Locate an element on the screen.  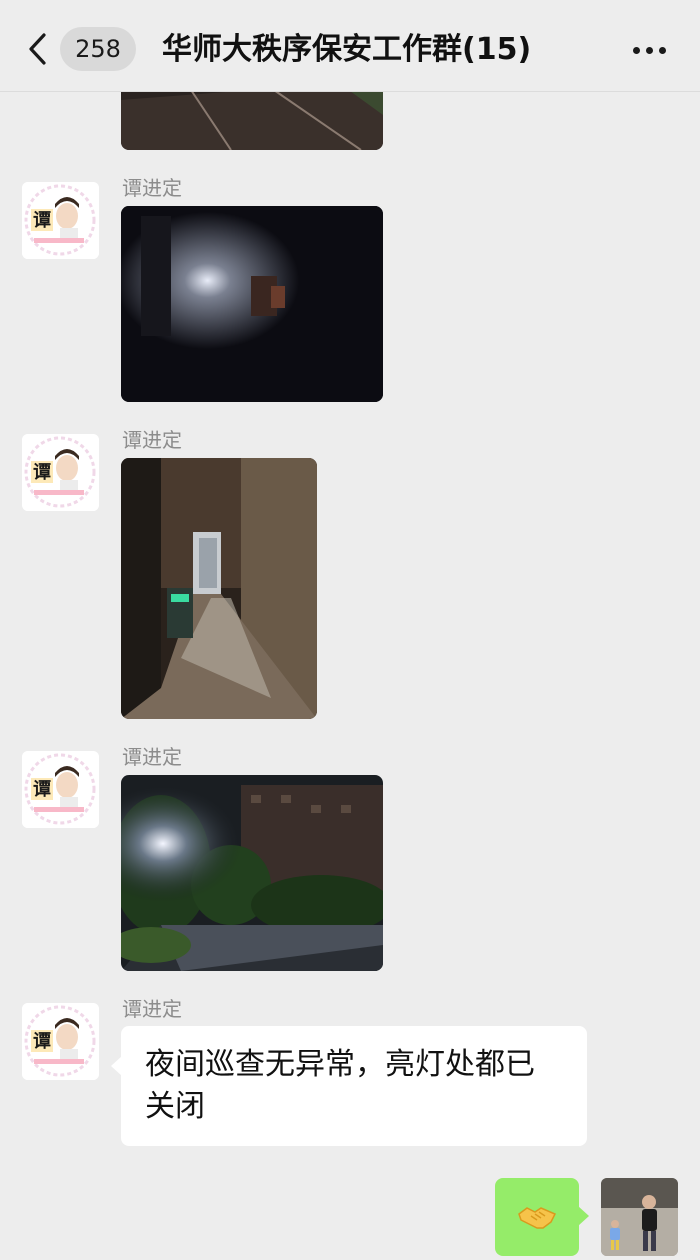
chat-header: 258 华师大秩序保安工作群(15) is located at coordinates (350, 46).